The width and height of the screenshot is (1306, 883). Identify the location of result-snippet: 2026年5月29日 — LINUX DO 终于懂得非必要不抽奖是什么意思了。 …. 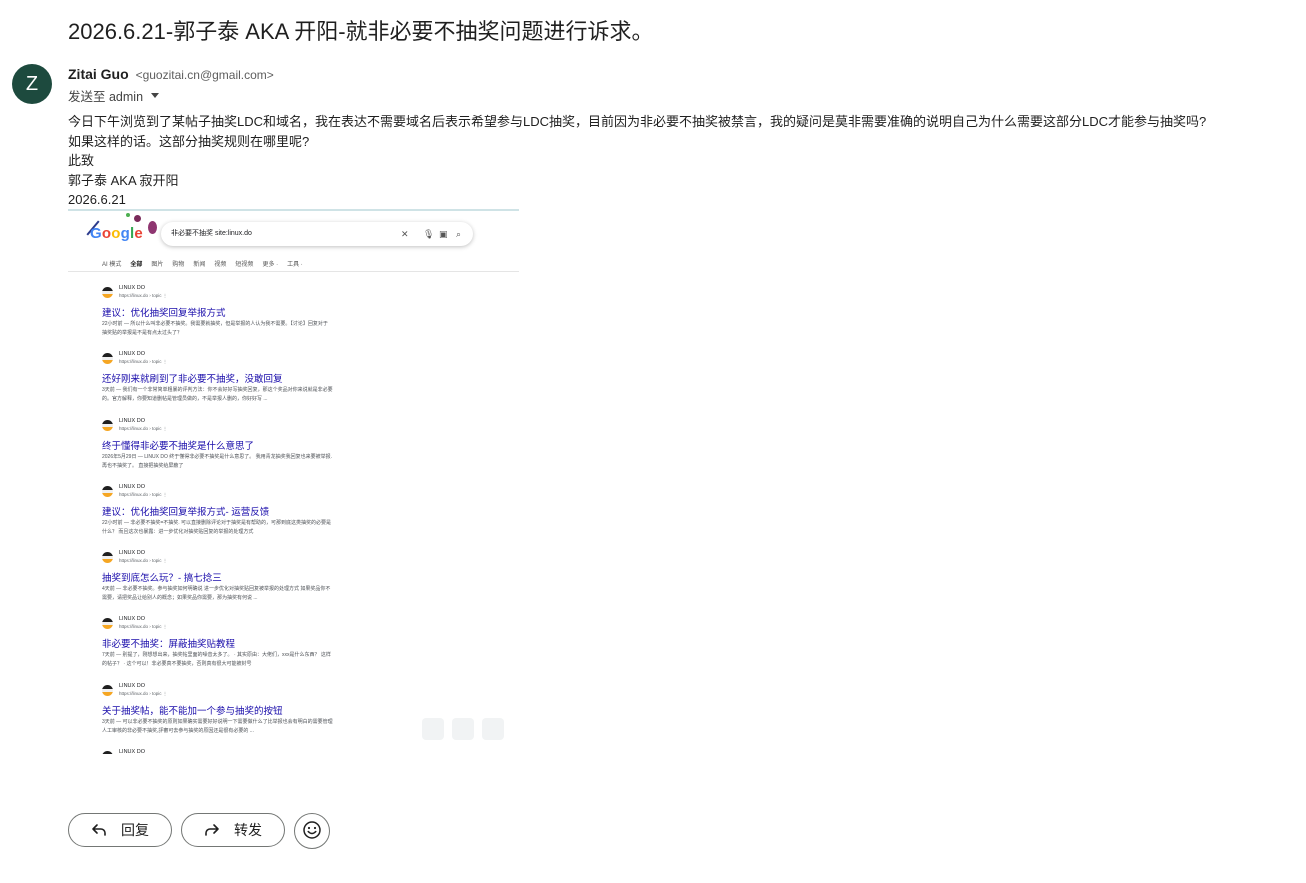
(247, 462).